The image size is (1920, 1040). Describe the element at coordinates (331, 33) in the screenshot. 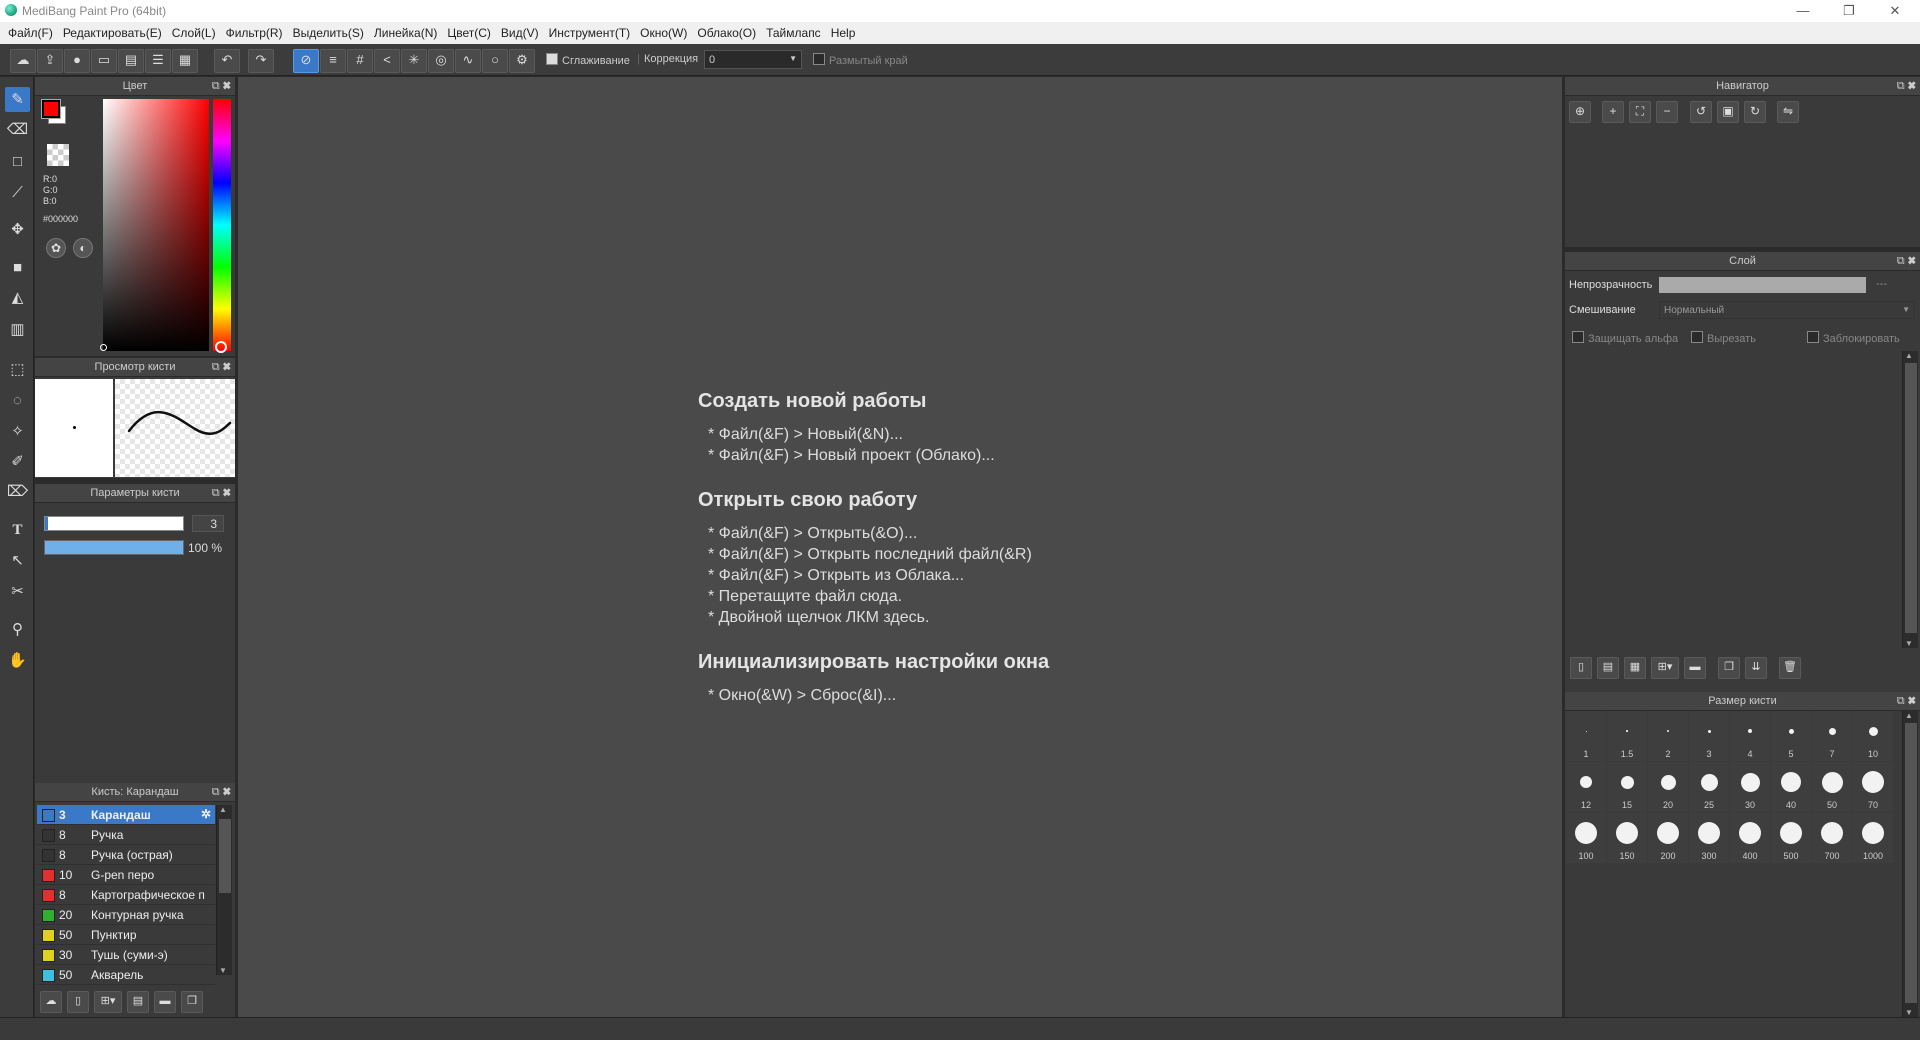

I see `menu-select: Выделить(S)` at that location.